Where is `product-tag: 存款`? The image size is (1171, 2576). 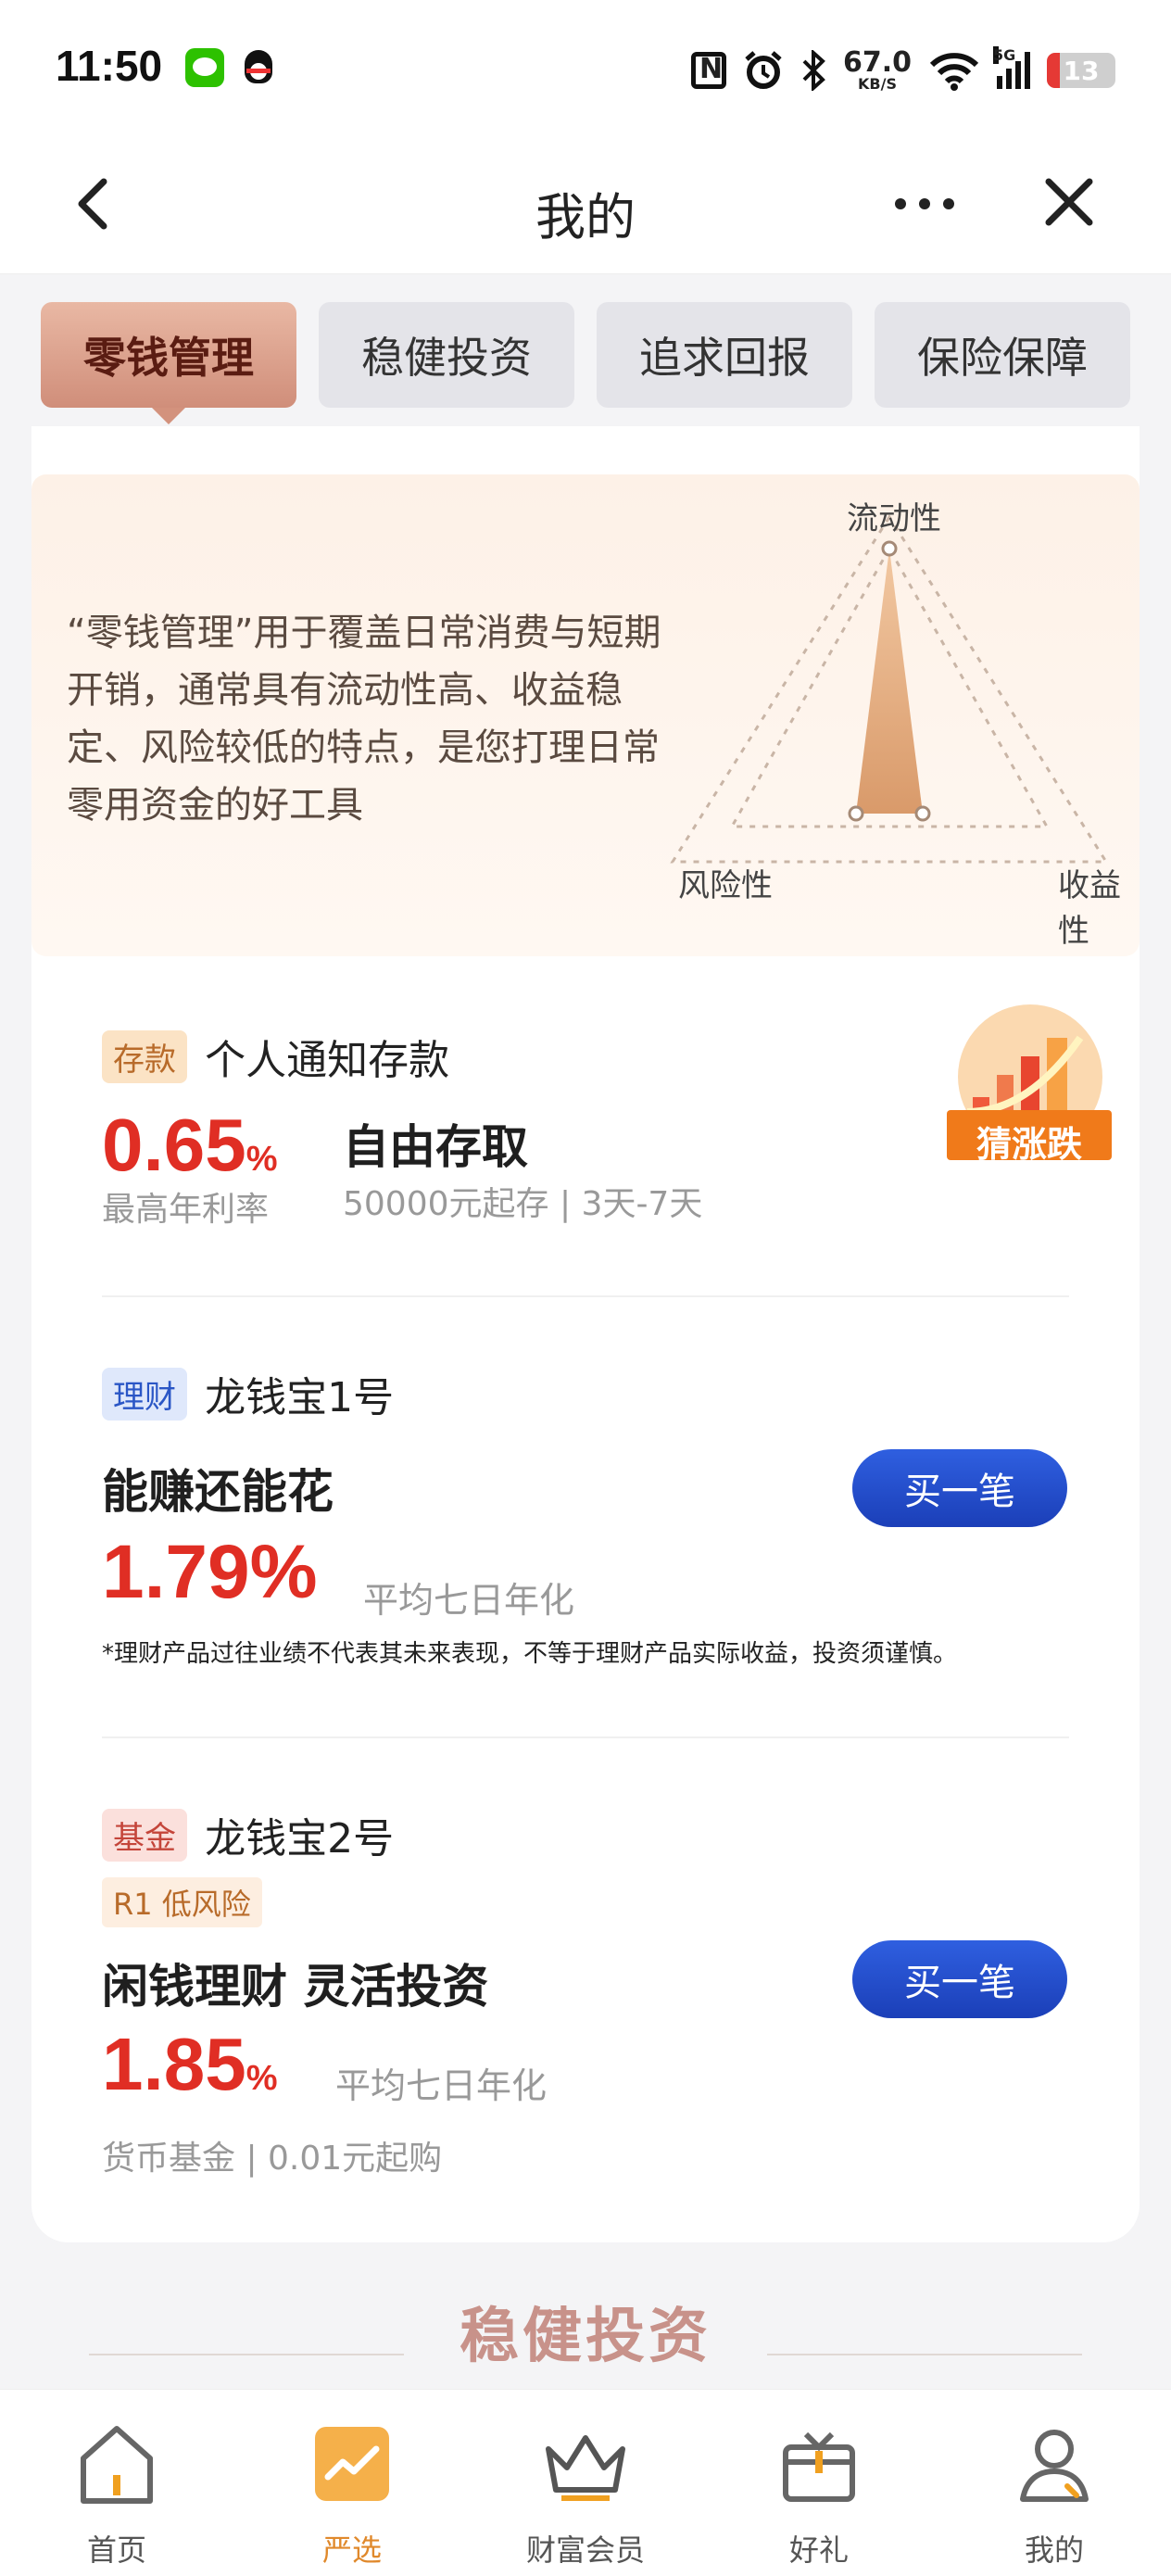
product-tag: 存款 is located at coordinates (145, 1056).